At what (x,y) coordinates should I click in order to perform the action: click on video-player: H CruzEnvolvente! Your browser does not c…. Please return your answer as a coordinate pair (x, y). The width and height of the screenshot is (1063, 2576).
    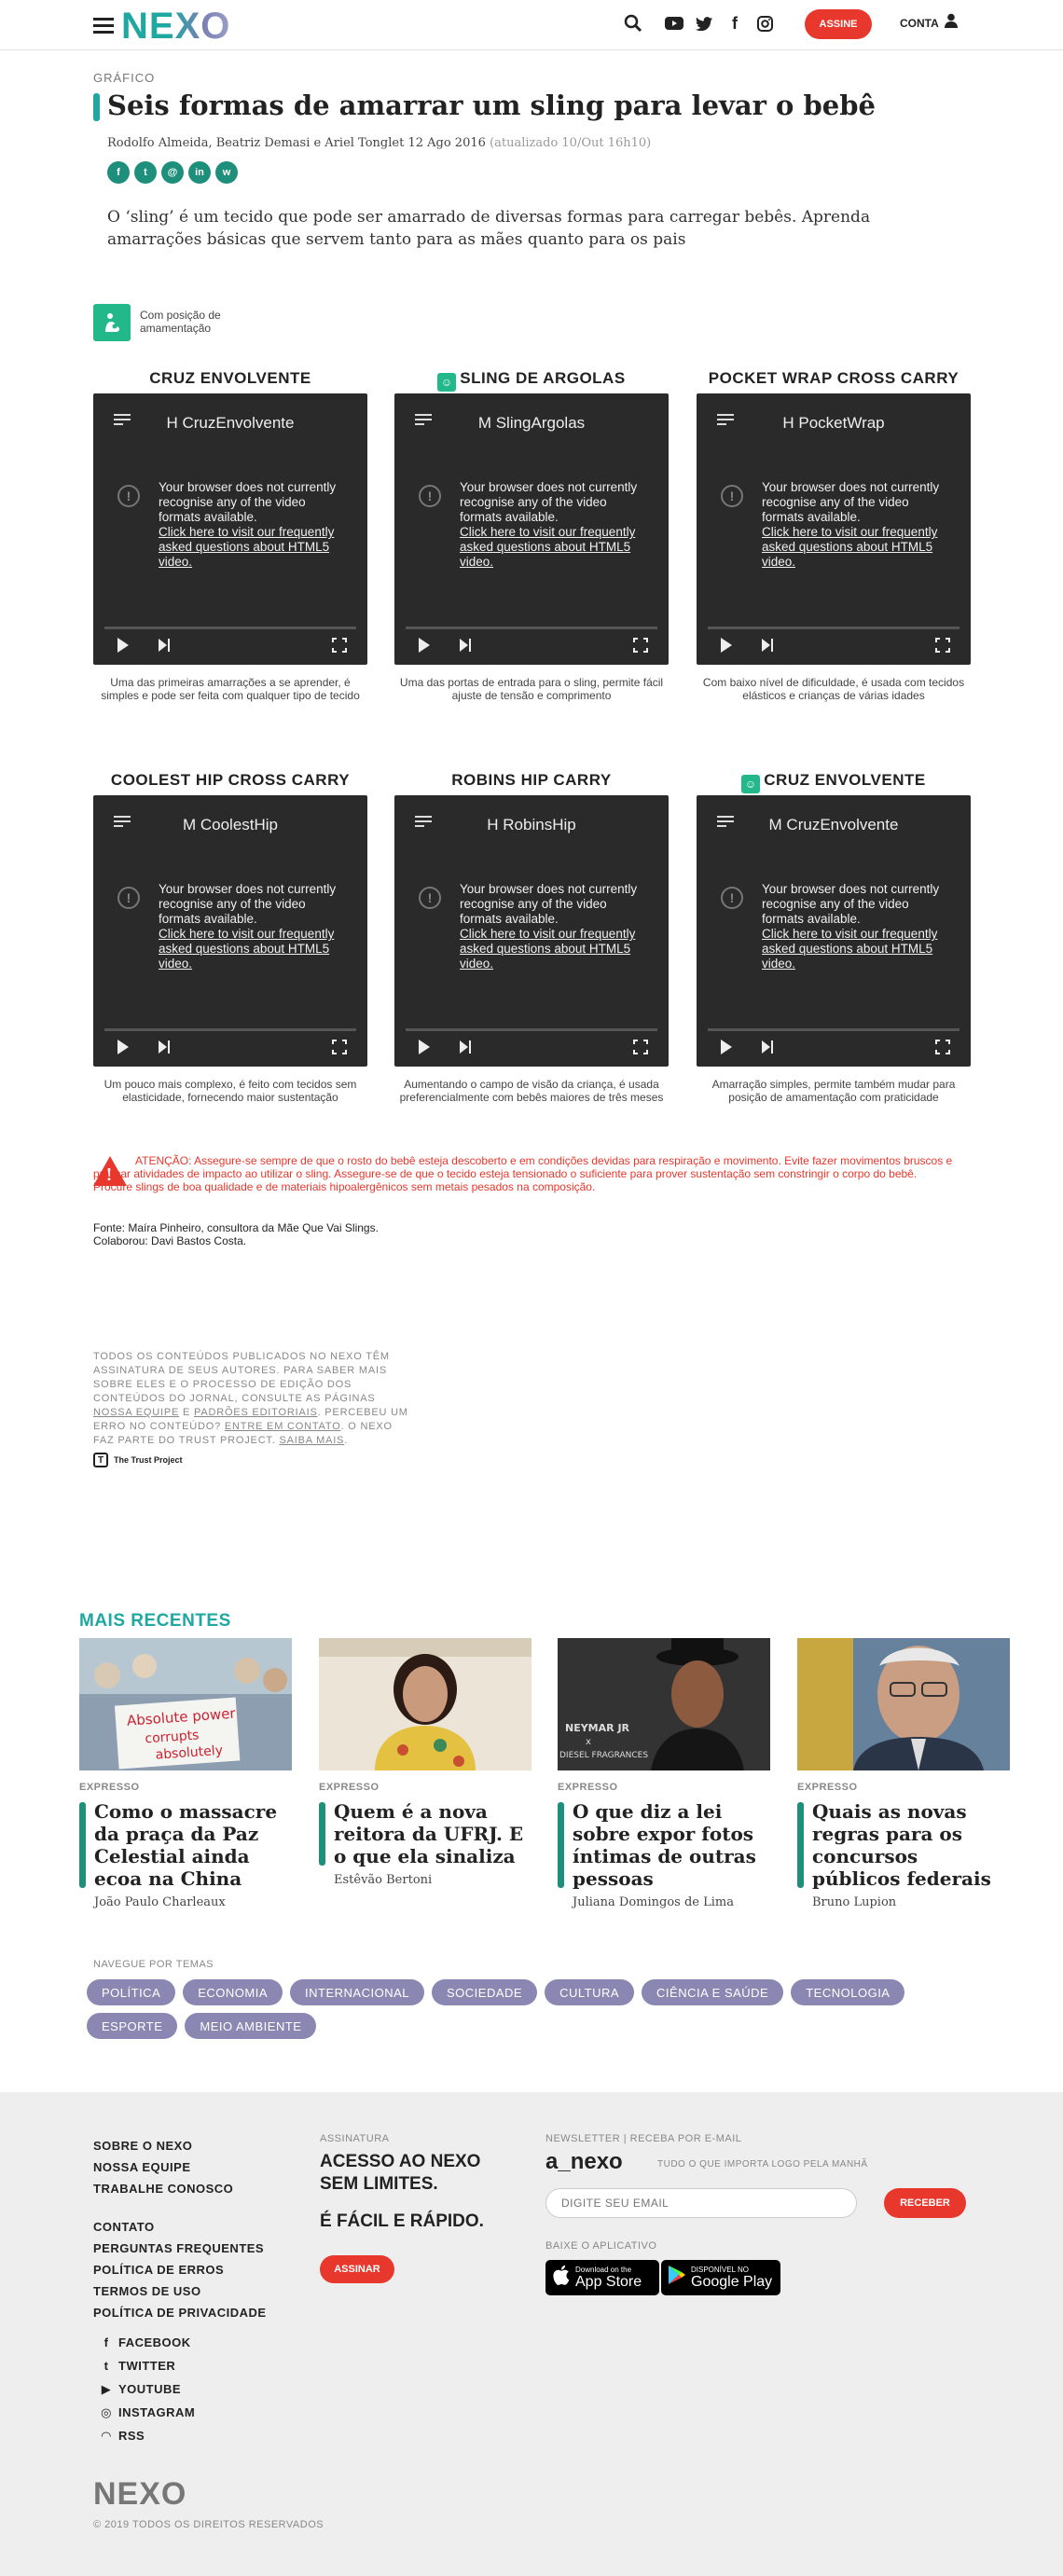
    Looking at the image, I should click on (230, 529).